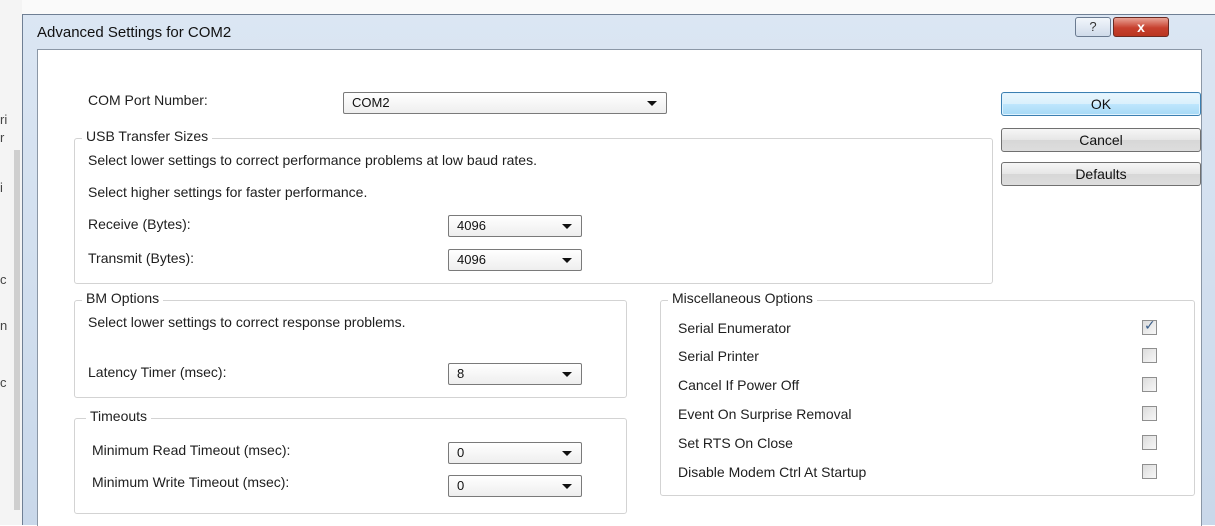 The width and height of the screenshot is (1215, 526). I want to click on transmit-bytes-select: 4096, so click(515, 260).